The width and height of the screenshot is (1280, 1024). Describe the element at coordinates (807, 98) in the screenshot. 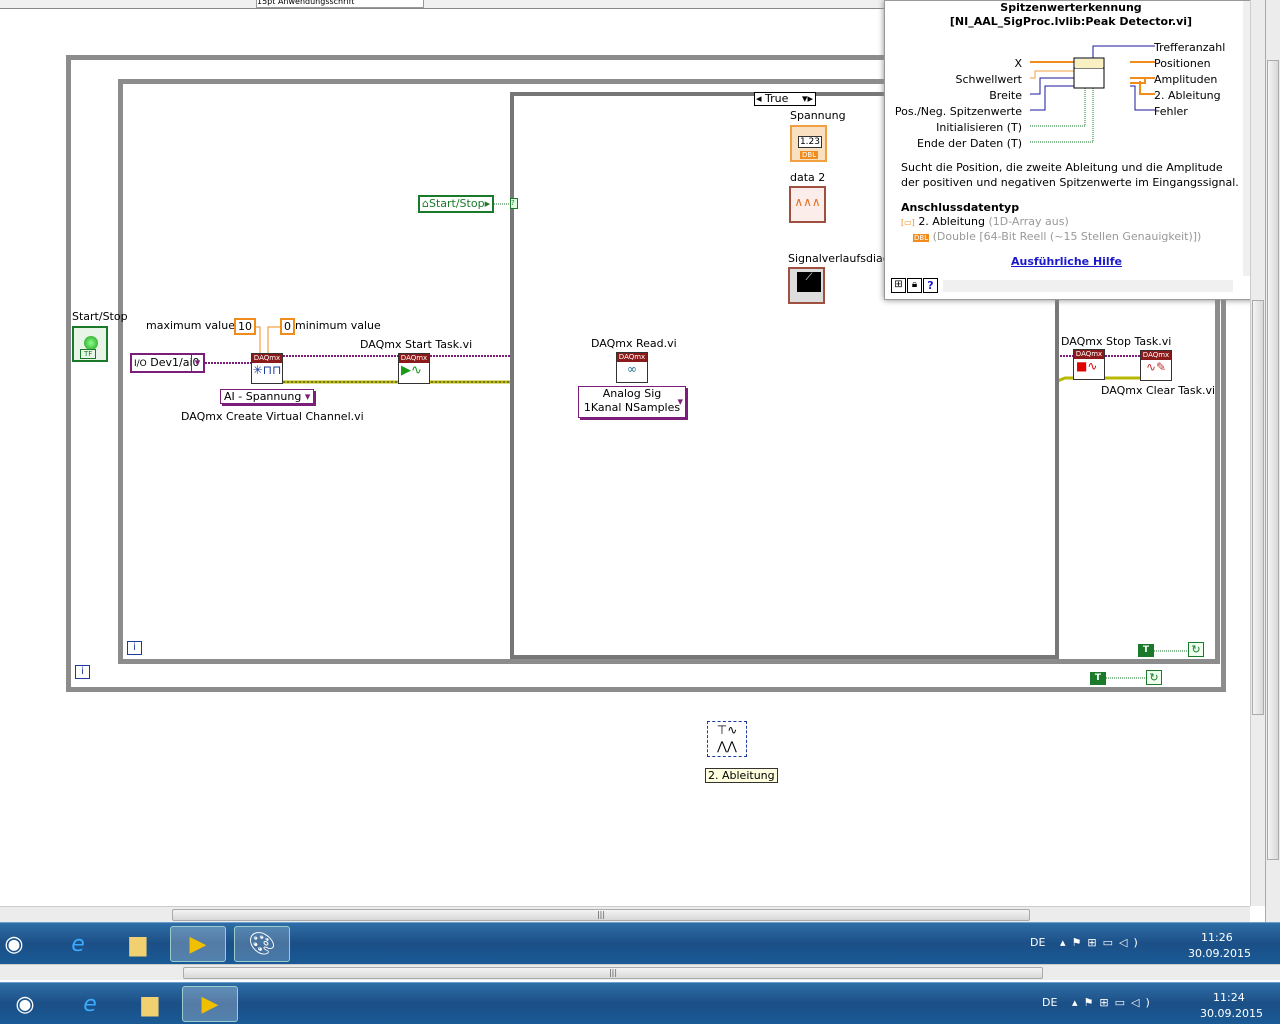

I see `dropdown-icon: ▾▸` at that location.